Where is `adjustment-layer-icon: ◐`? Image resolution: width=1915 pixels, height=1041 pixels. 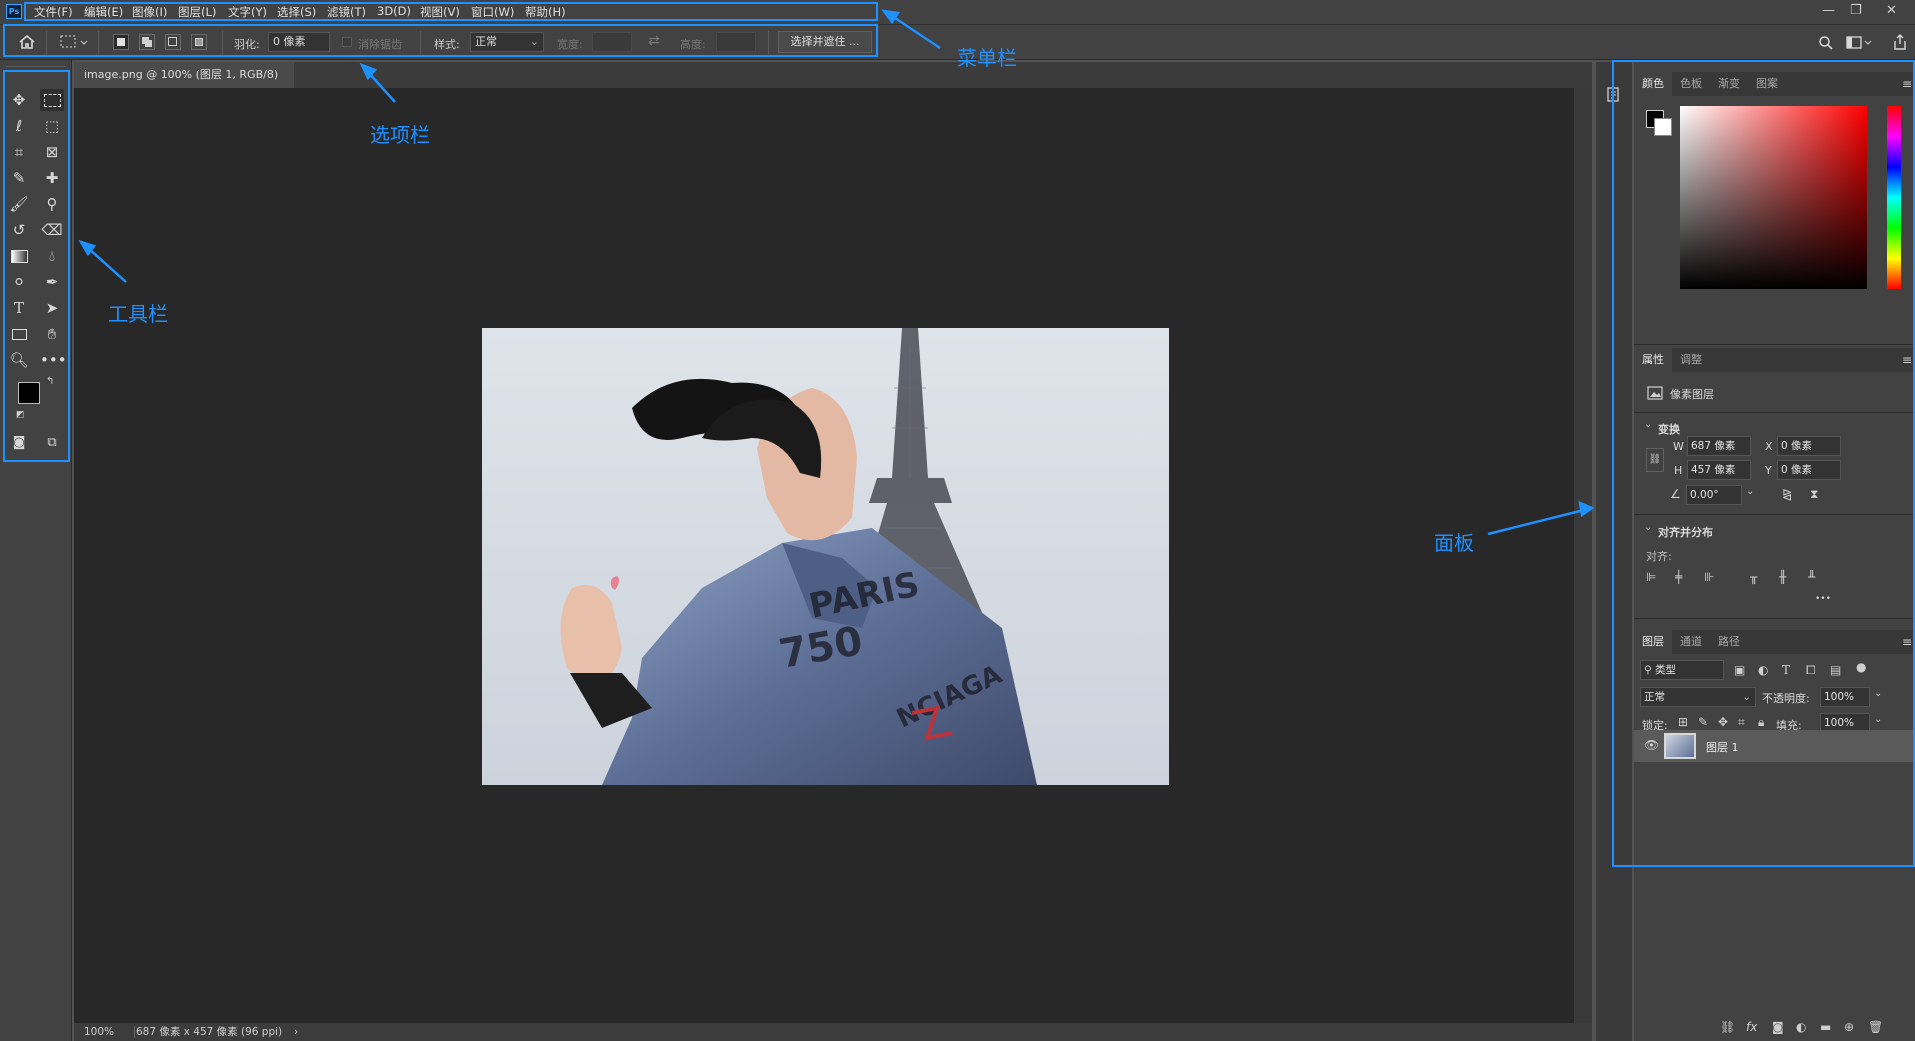
adjustment-layer-icon: ◐ is located at coordinates (1801, 1027).